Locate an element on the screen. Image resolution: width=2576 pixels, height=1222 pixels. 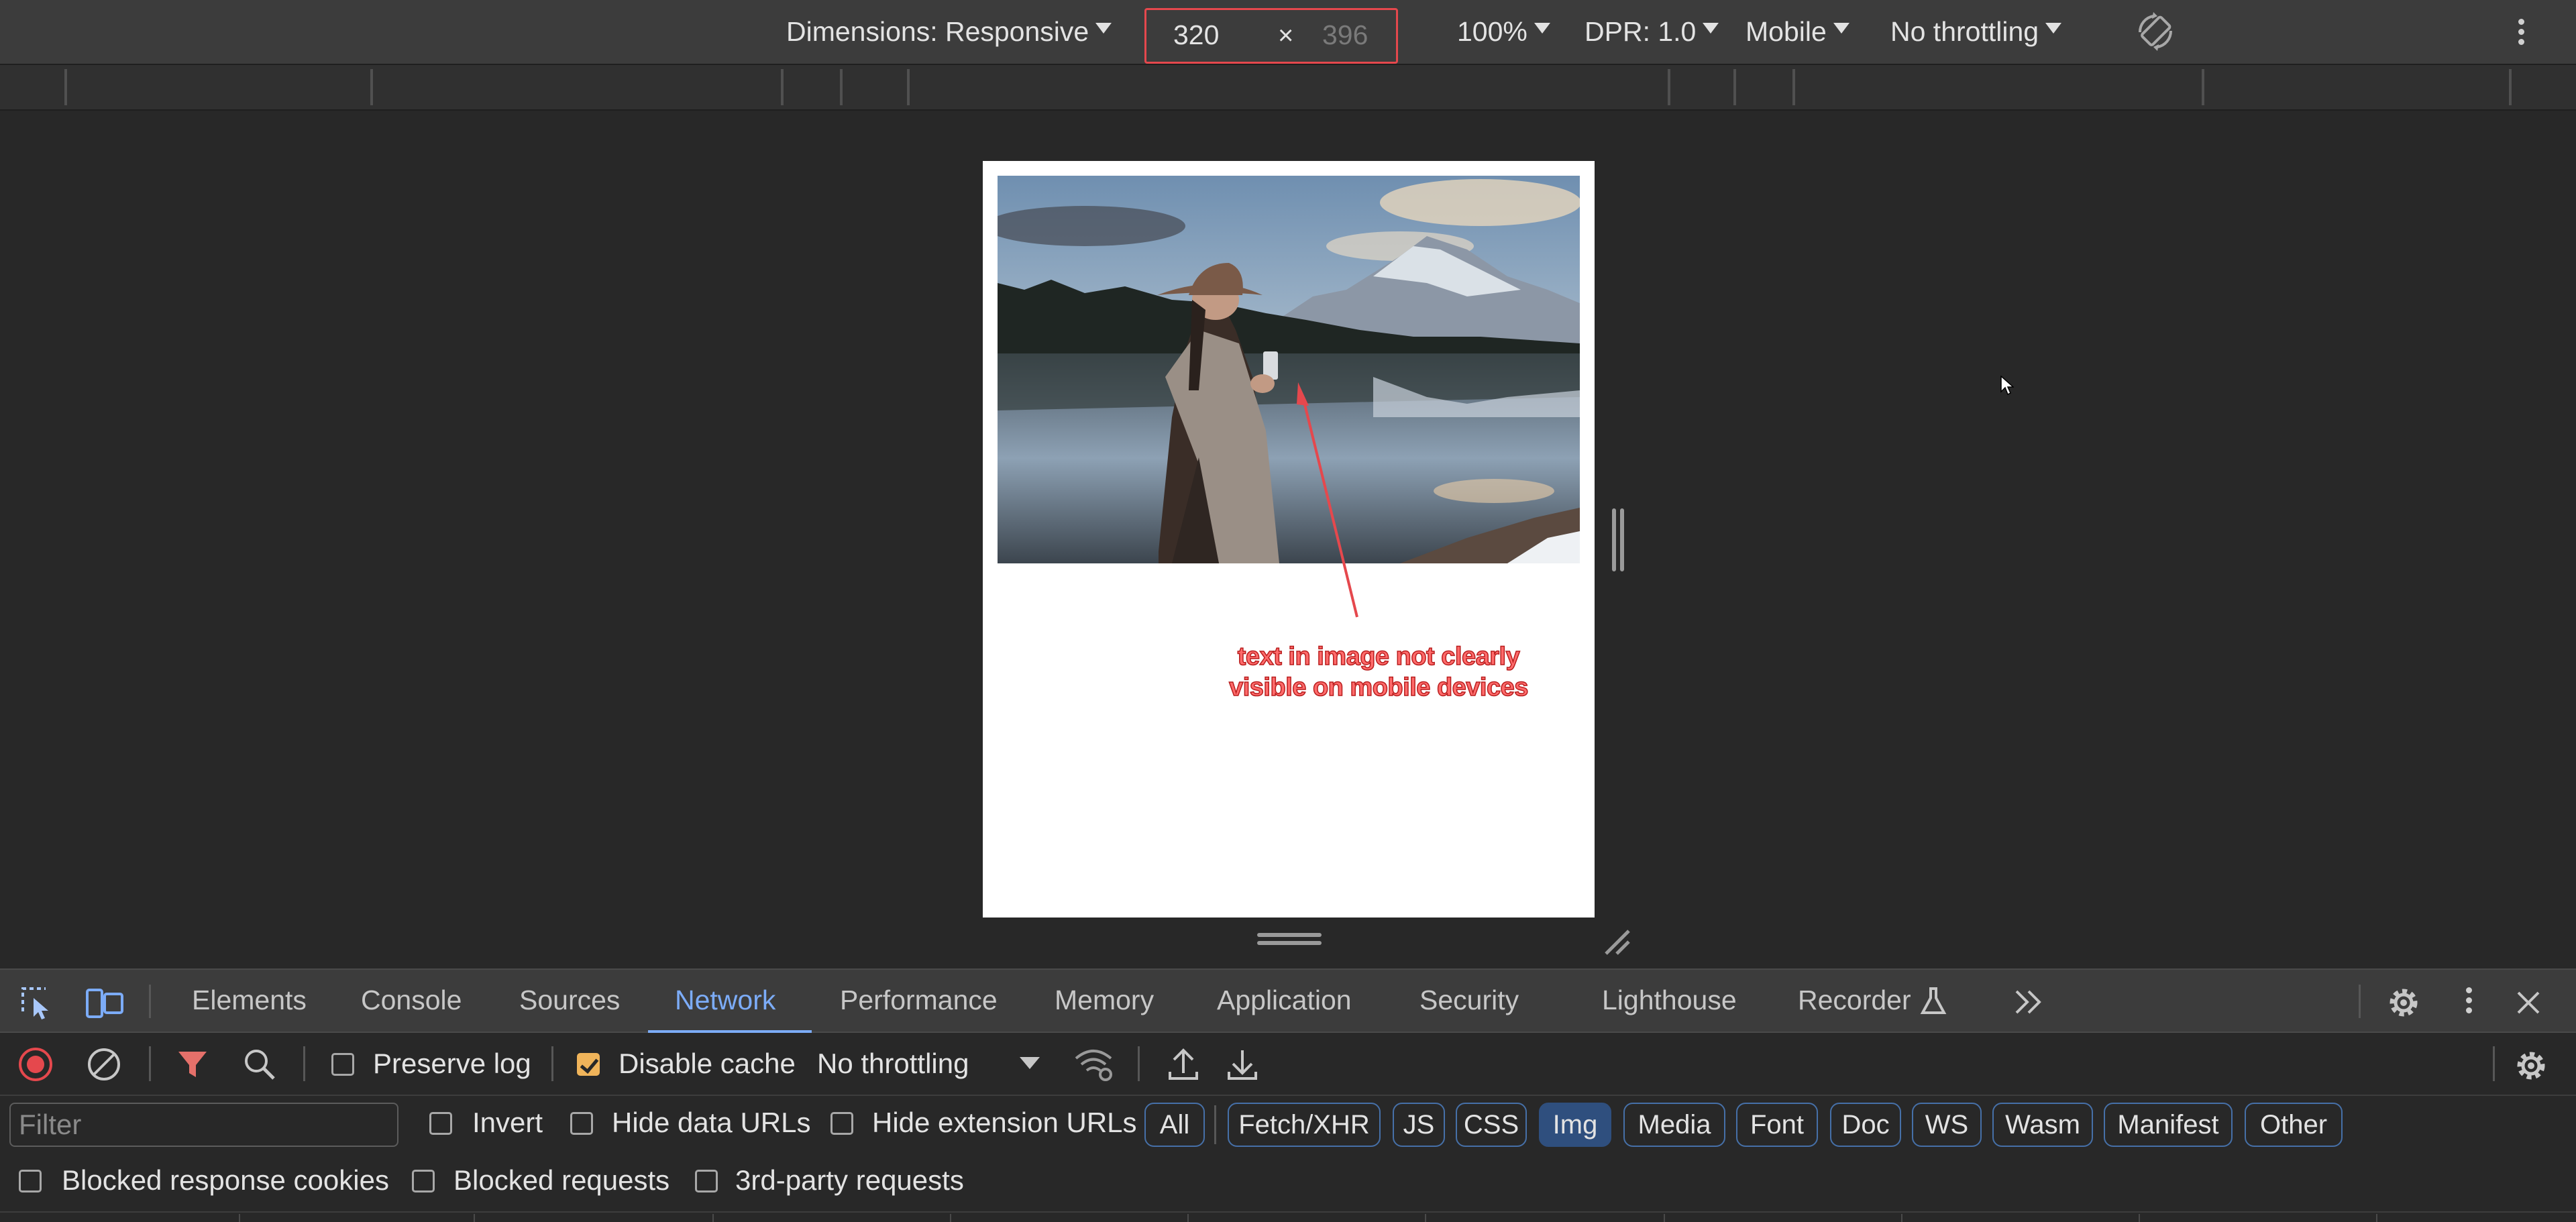
chip-all: All is located at coordinates (1174, 1125).